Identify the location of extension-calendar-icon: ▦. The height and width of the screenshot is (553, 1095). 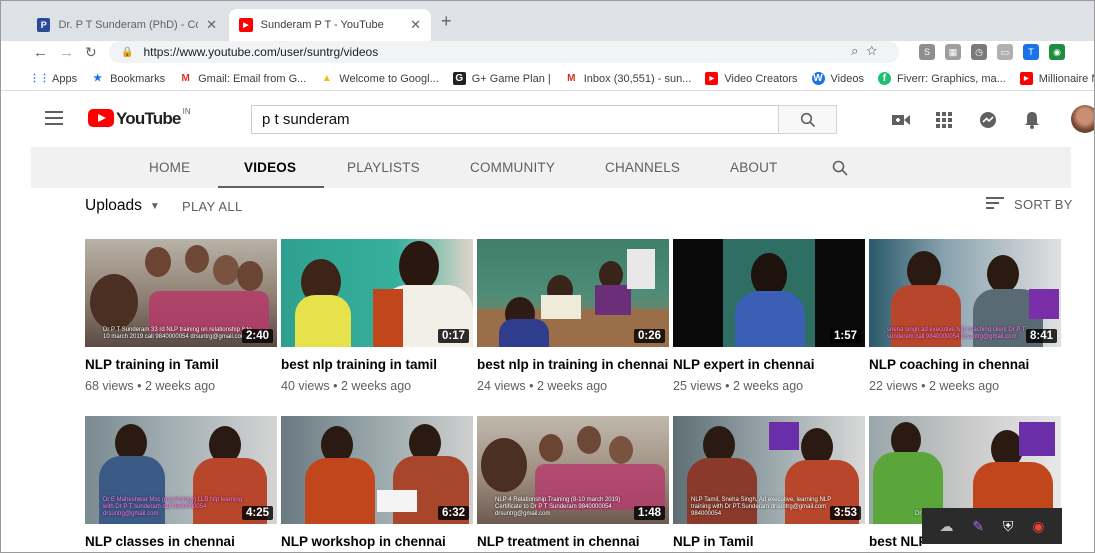
(953, 52).